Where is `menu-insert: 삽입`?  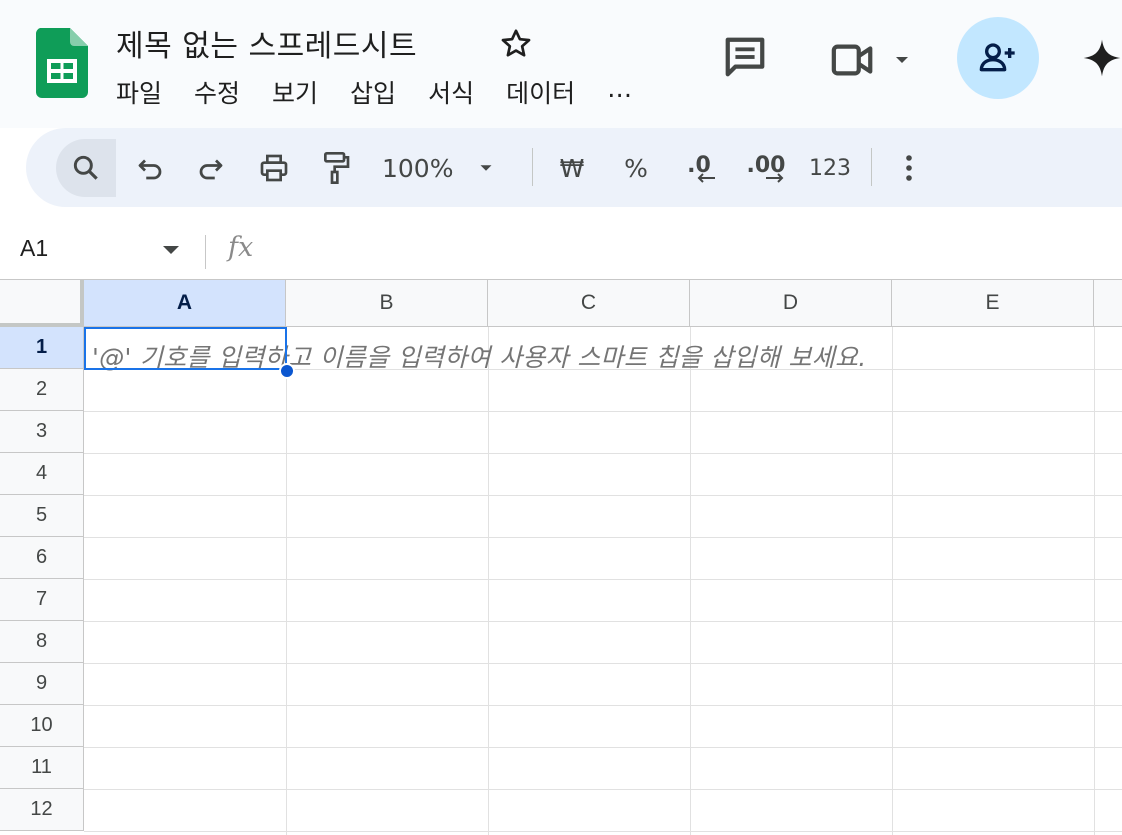 menu-insert: 삽입 is located at coordinates (373, 92).